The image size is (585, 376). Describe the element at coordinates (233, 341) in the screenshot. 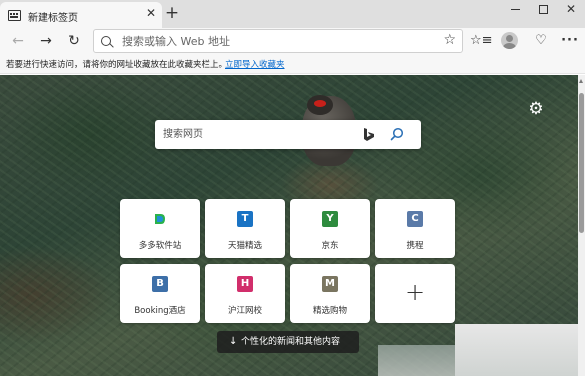

I see `down-arrow-icon: ↓` at that location.